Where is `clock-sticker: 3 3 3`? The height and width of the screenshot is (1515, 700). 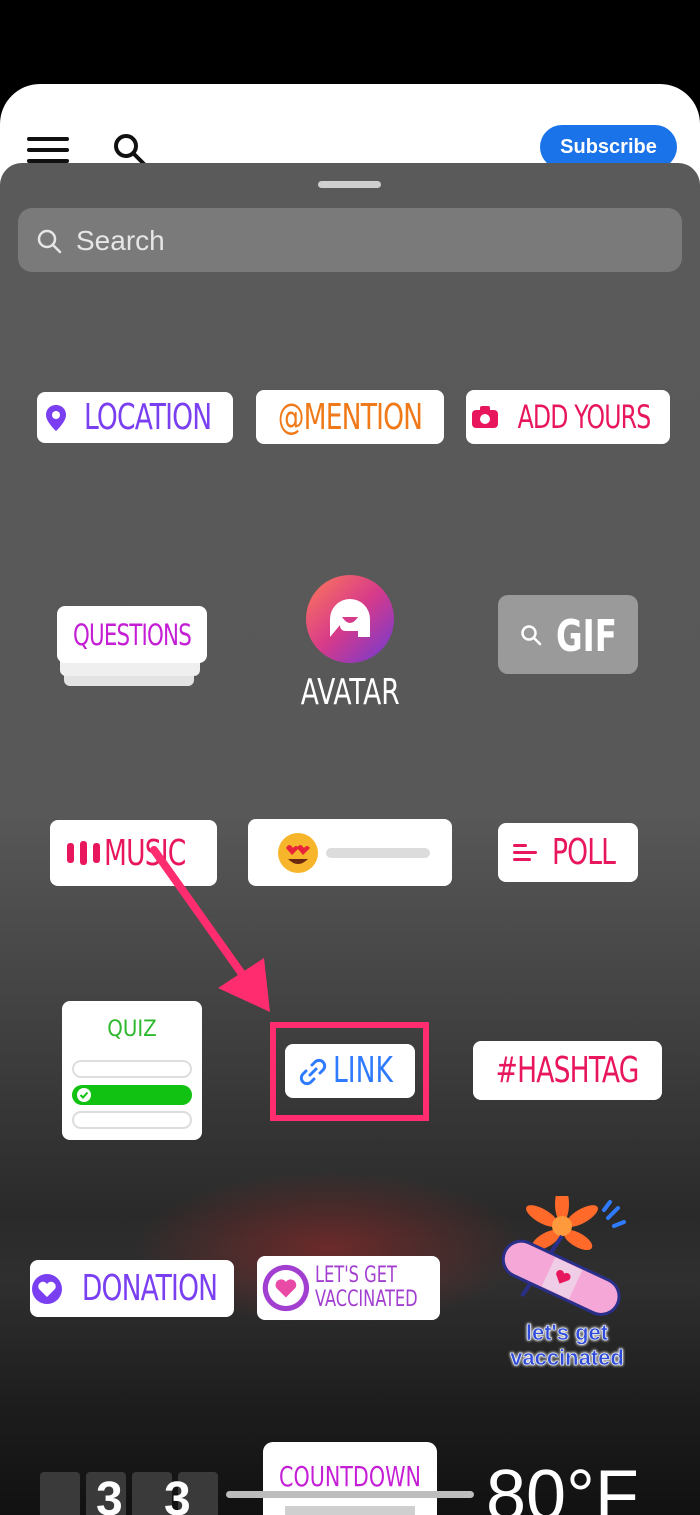
clock-sticker: 3 3 3 is located at coordinates (133, 1493).